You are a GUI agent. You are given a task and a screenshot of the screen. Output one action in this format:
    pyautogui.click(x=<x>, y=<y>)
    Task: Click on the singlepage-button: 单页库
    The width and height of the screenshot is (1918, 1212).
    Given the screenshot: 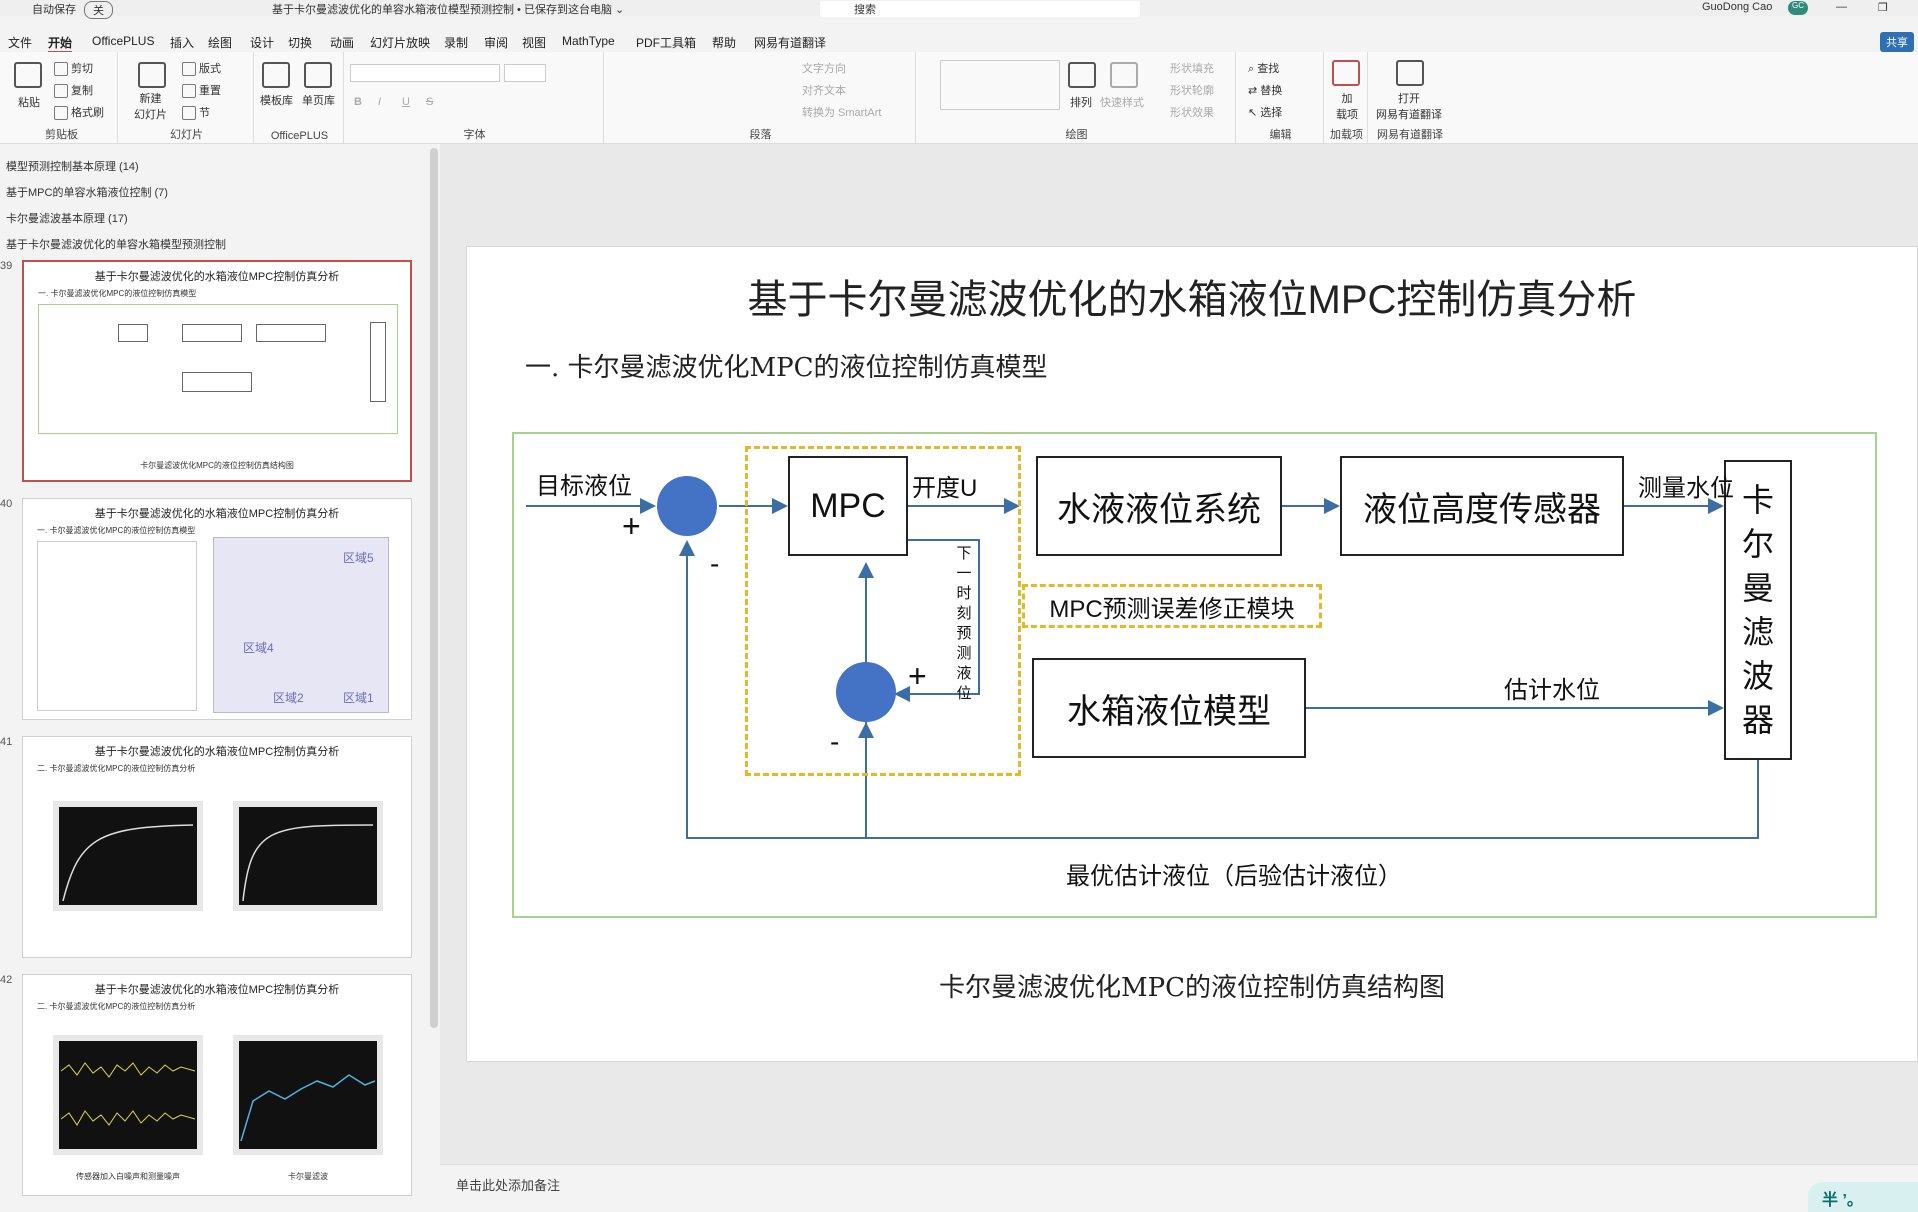 What is the action you would take?
    pyautogui.click(x=318, y=100)
    